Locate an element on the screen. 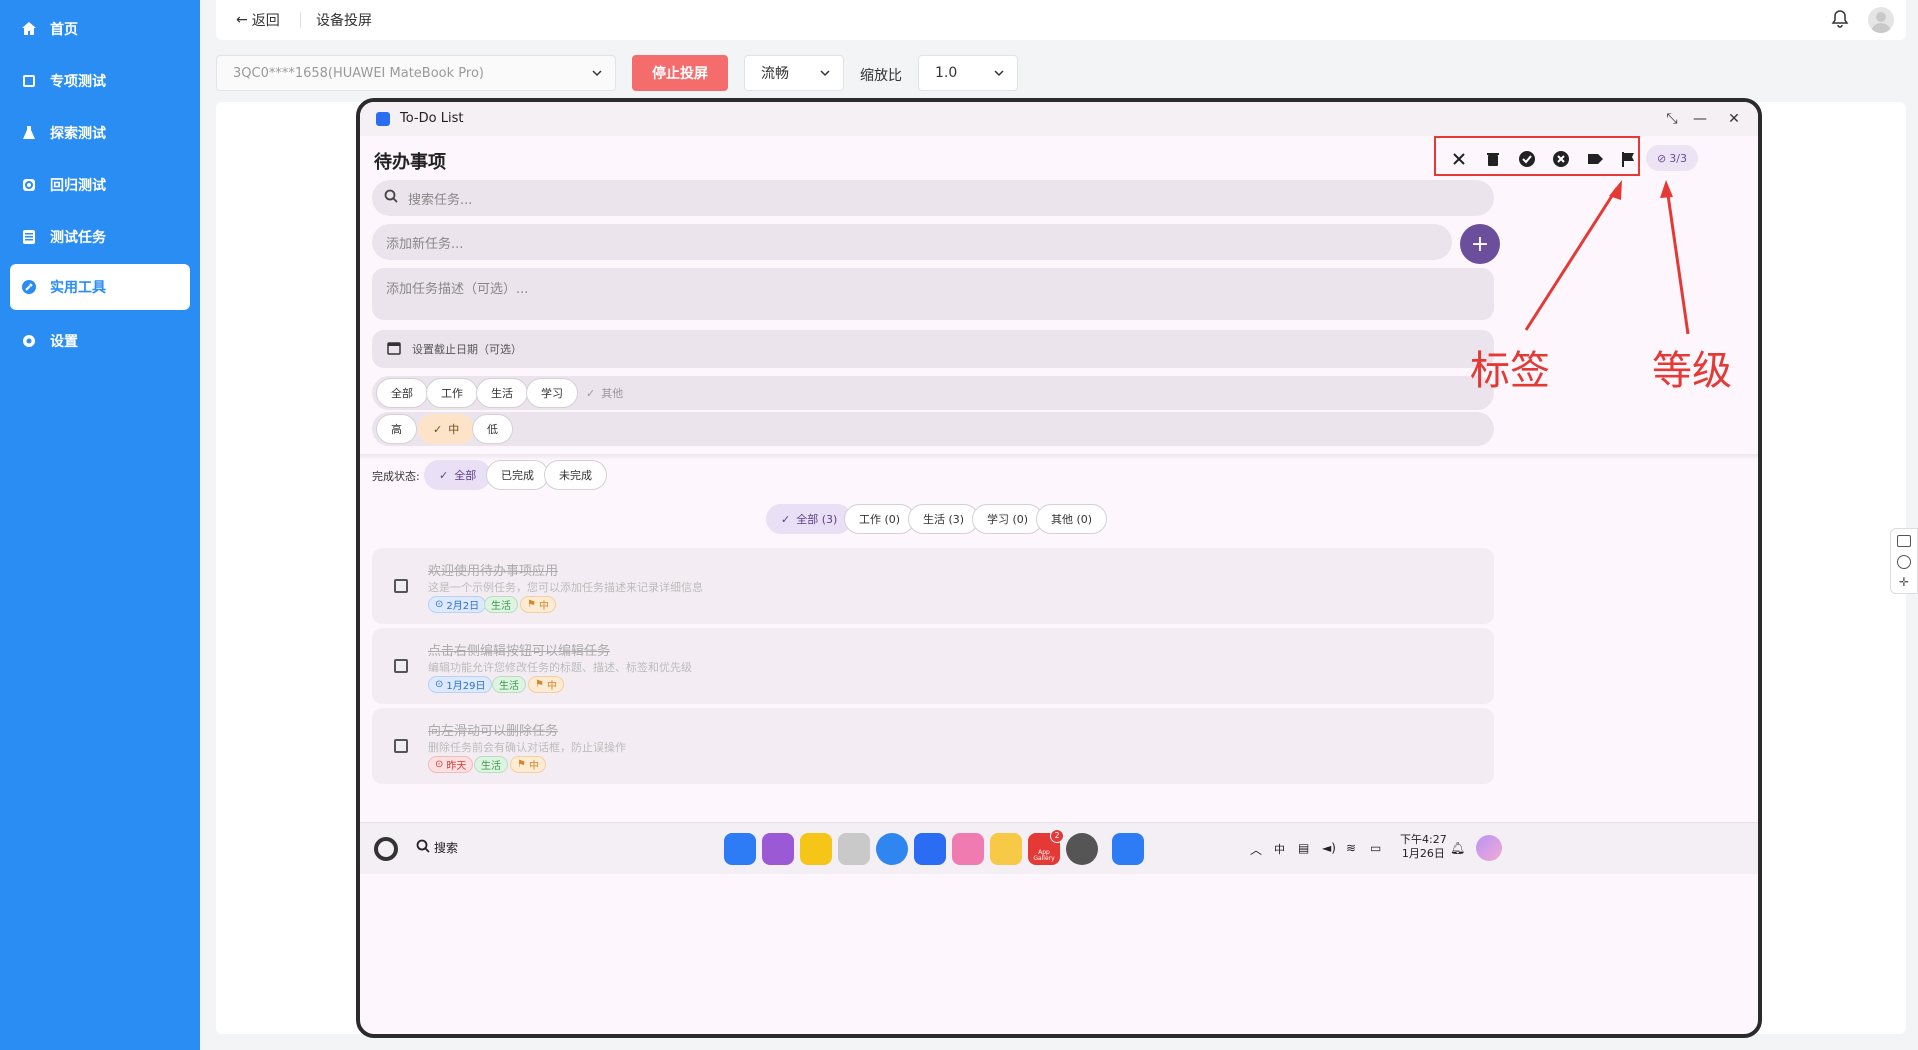  annotation-level-label: 等级 is located at coordinates (1692, 371).